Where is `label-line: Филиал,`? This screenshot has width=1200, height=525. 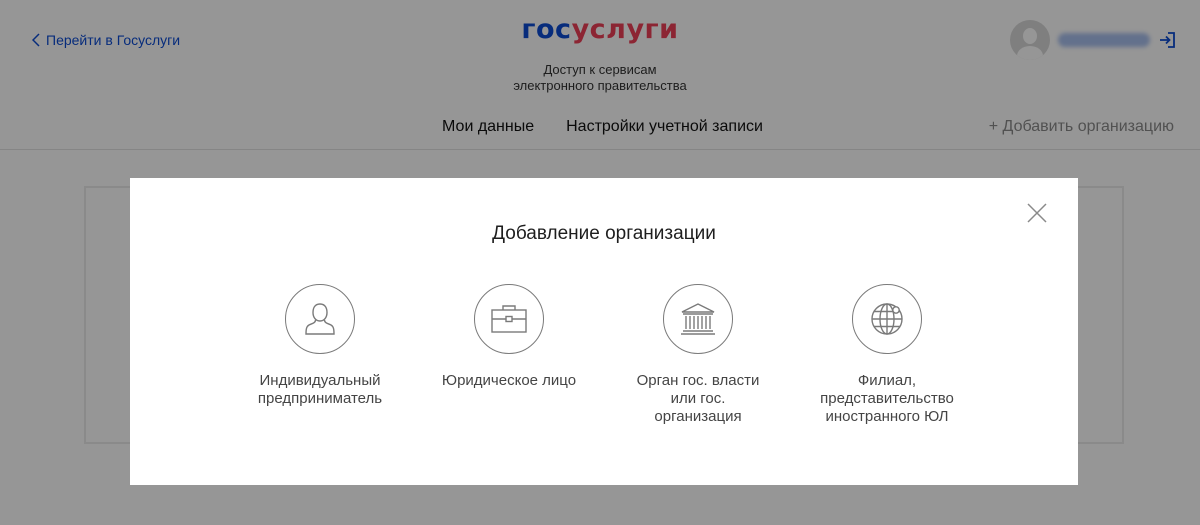 label-line: Филиал, is located at coordinates (887, 380).